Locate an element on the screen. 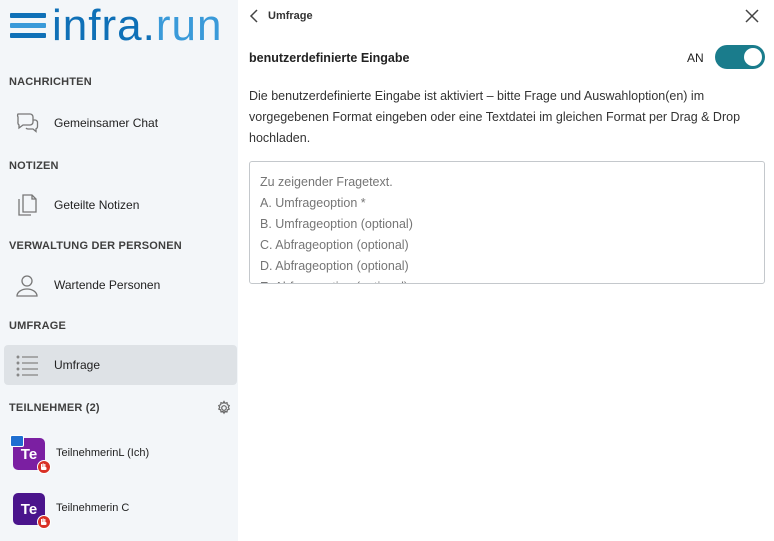 This screenshot has height=541, width=774. chat-bubbles-icon is located at coordinates (27, 123).